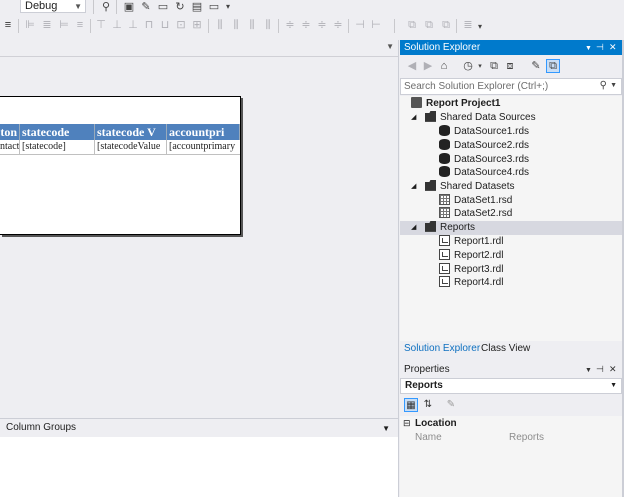 This screenshot has height=497, width=624. What do you see at coordinates (411, 405) in the screenshot?
I see `categorized-icon: ▦` at bounding box center [411, 405].